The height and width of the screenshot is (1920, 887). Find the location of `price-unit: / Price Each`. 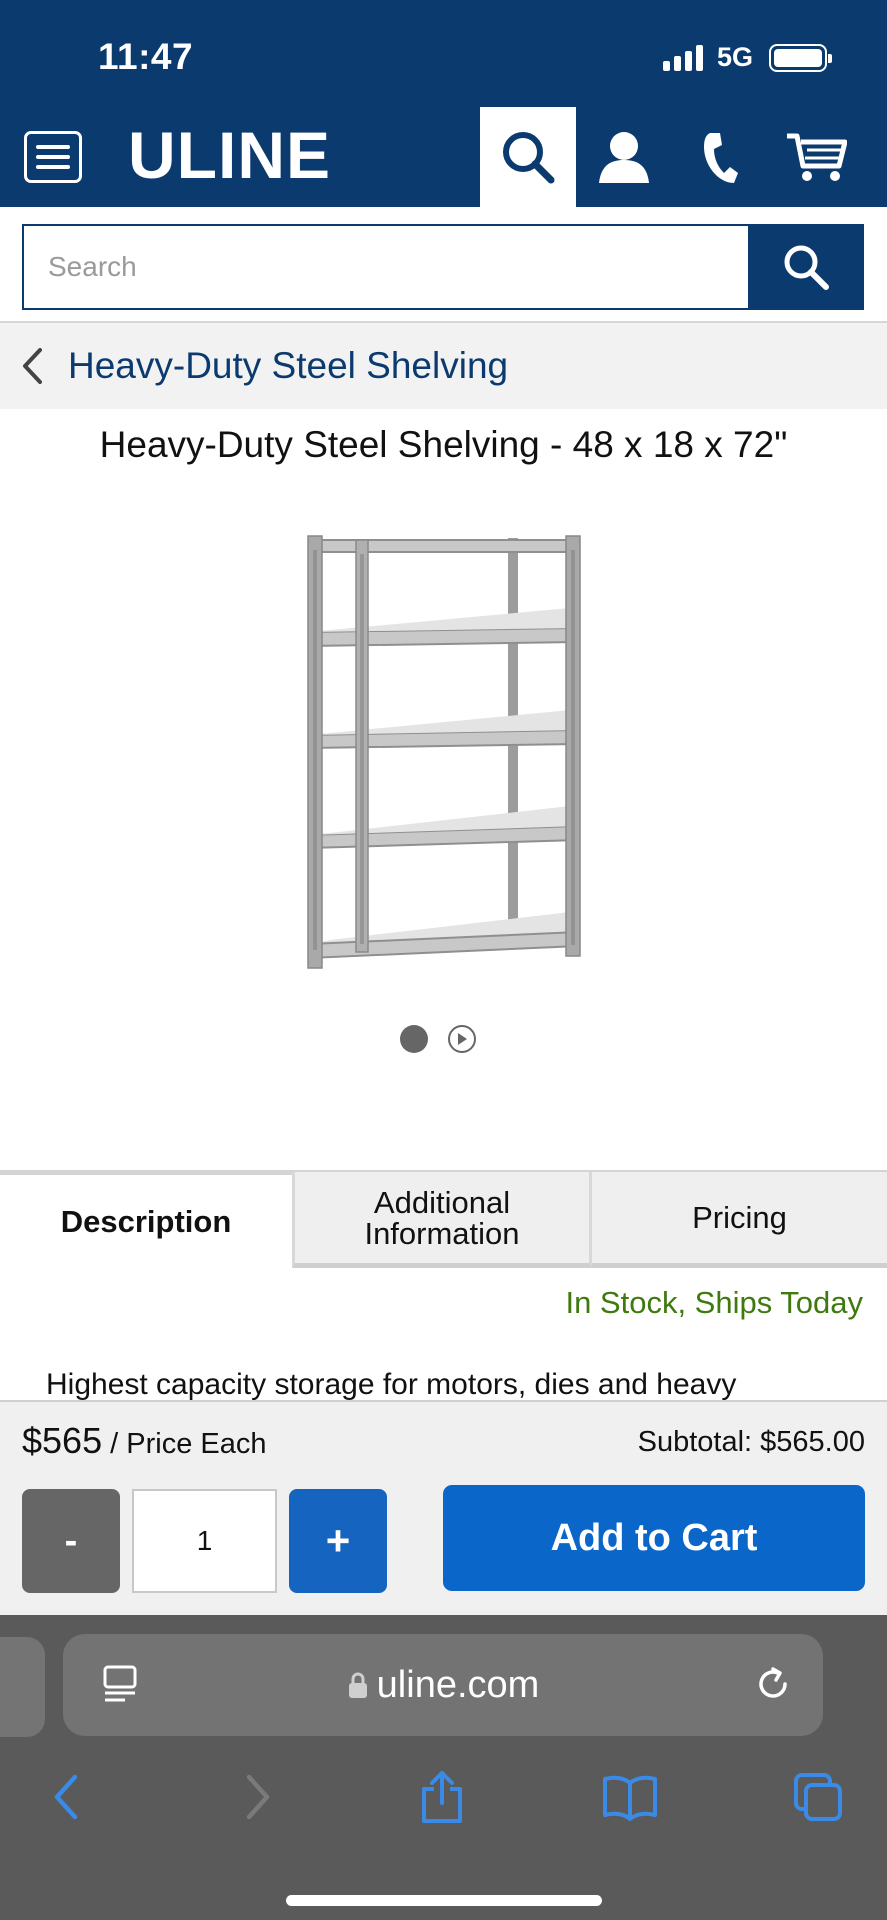

price-unit: / Price Each is located at coordinates (184, 1444).